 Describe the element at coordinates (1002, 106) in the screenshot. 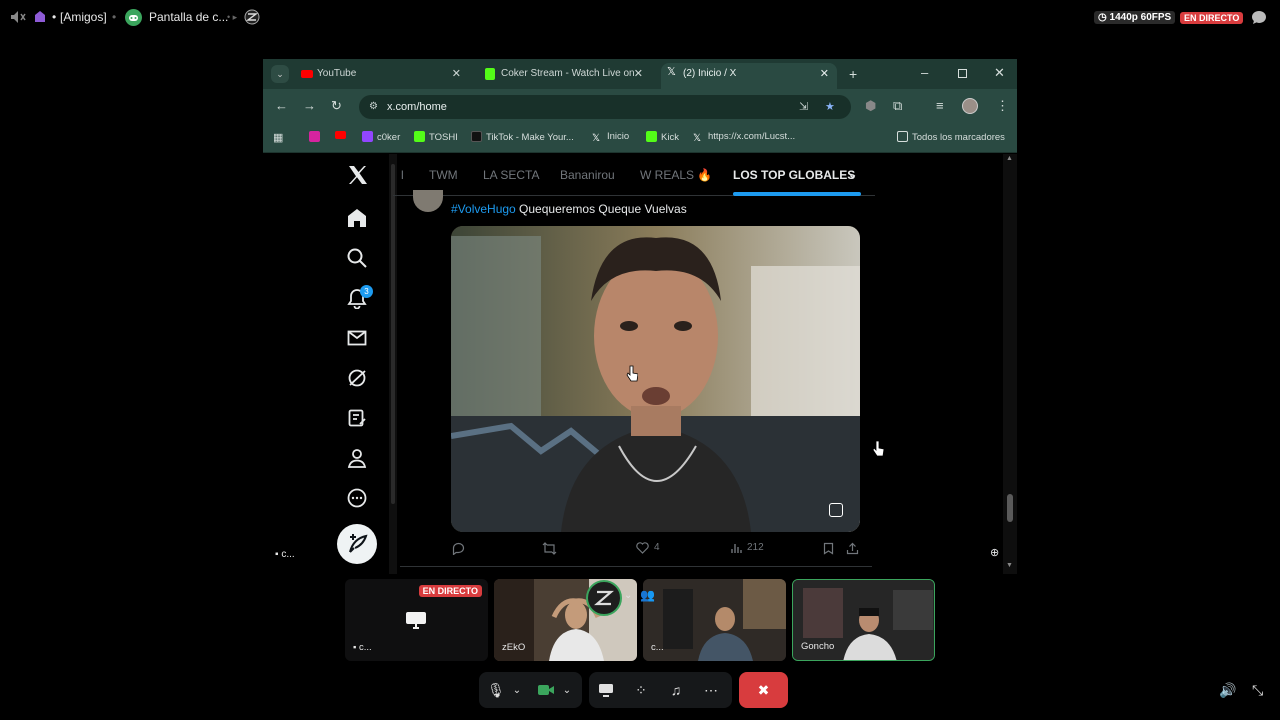

I see `browser-menu-icon: ⋮` at that location.